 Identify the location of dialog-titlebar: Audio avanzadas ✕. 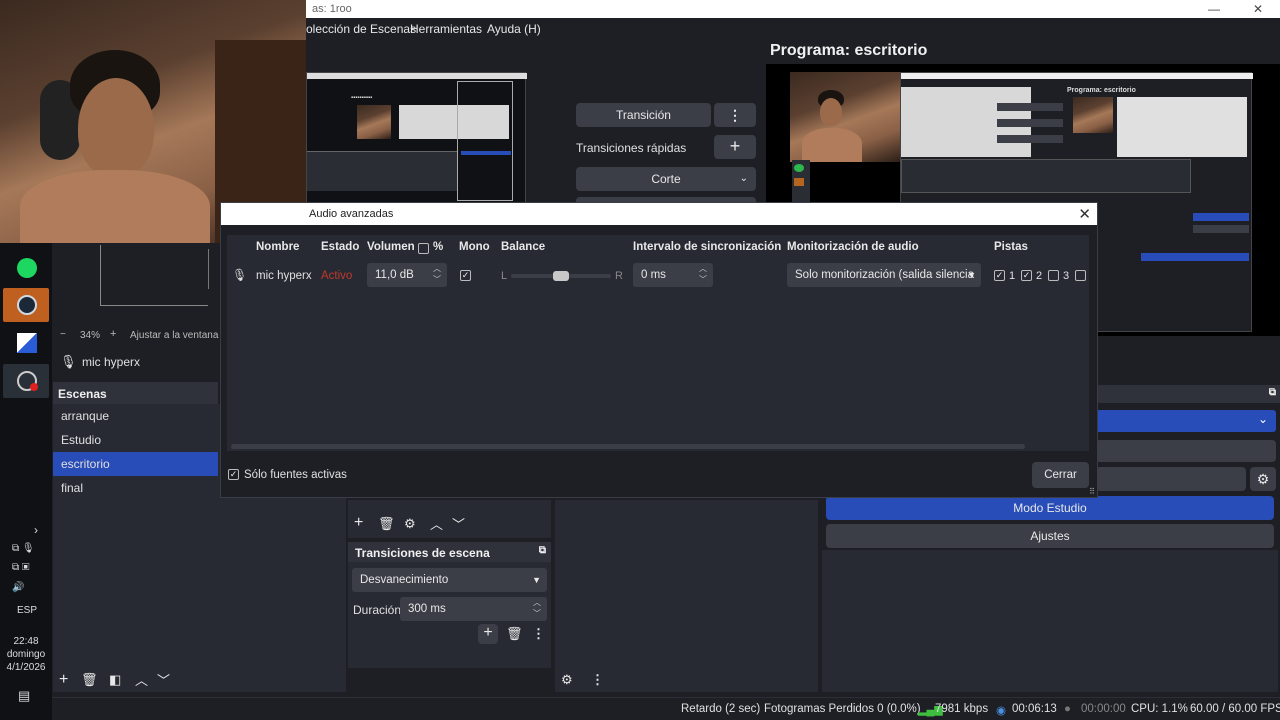
(659, 214).